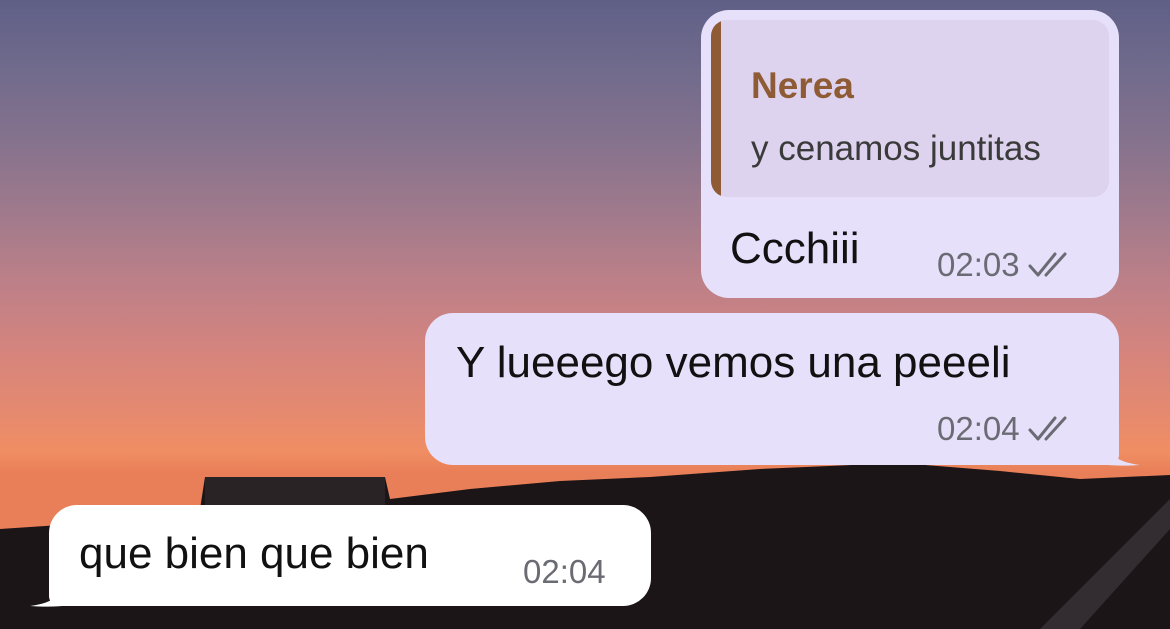  What do you see at coordinates (910, 108) in the screenshot?
I see `reply-quote: Nerea y cenamos juntitas` at bounding box center [910, 108].